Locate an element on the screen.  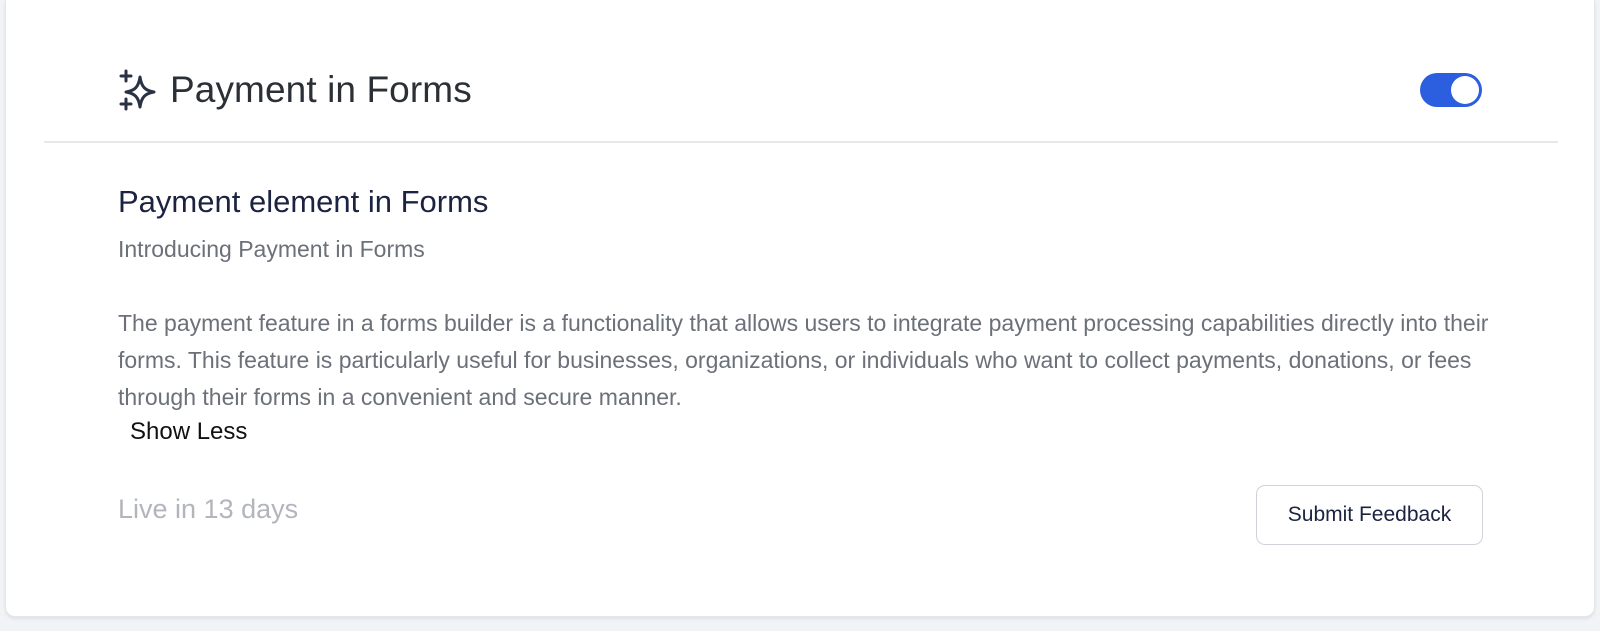
show-less-link: Show Less is located at coordinates (188, 432).